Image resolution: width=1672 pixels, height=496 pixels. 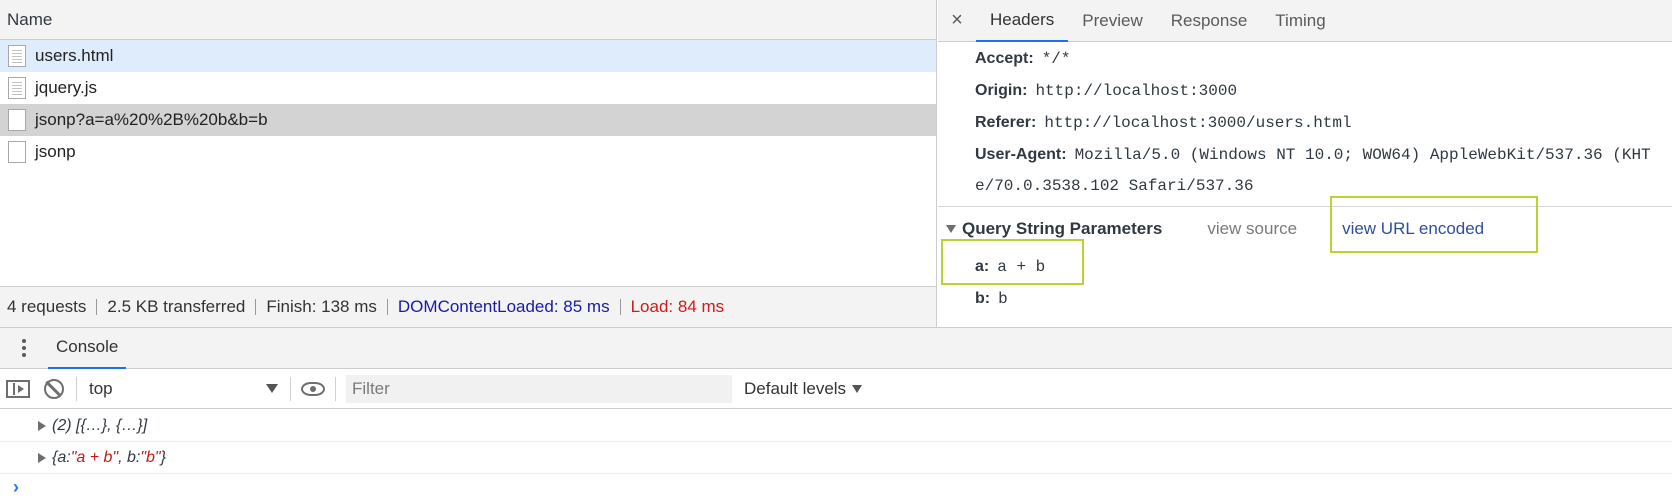 What do you see at coordinates (94, 457) in the screenshot?
I see `object-value-a: "a + b"` at bounding box center [94, 457].